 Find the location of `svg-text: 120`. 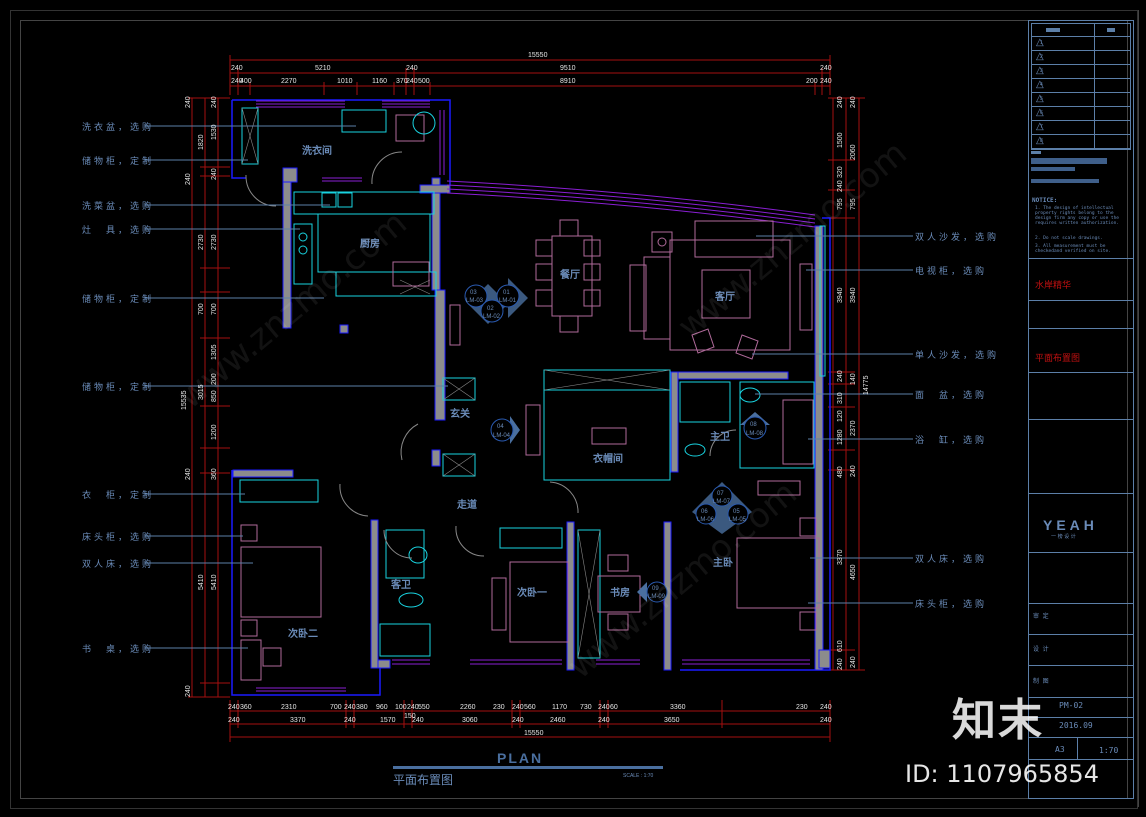

svg-text: 120 is located at coordinates (840, 416).